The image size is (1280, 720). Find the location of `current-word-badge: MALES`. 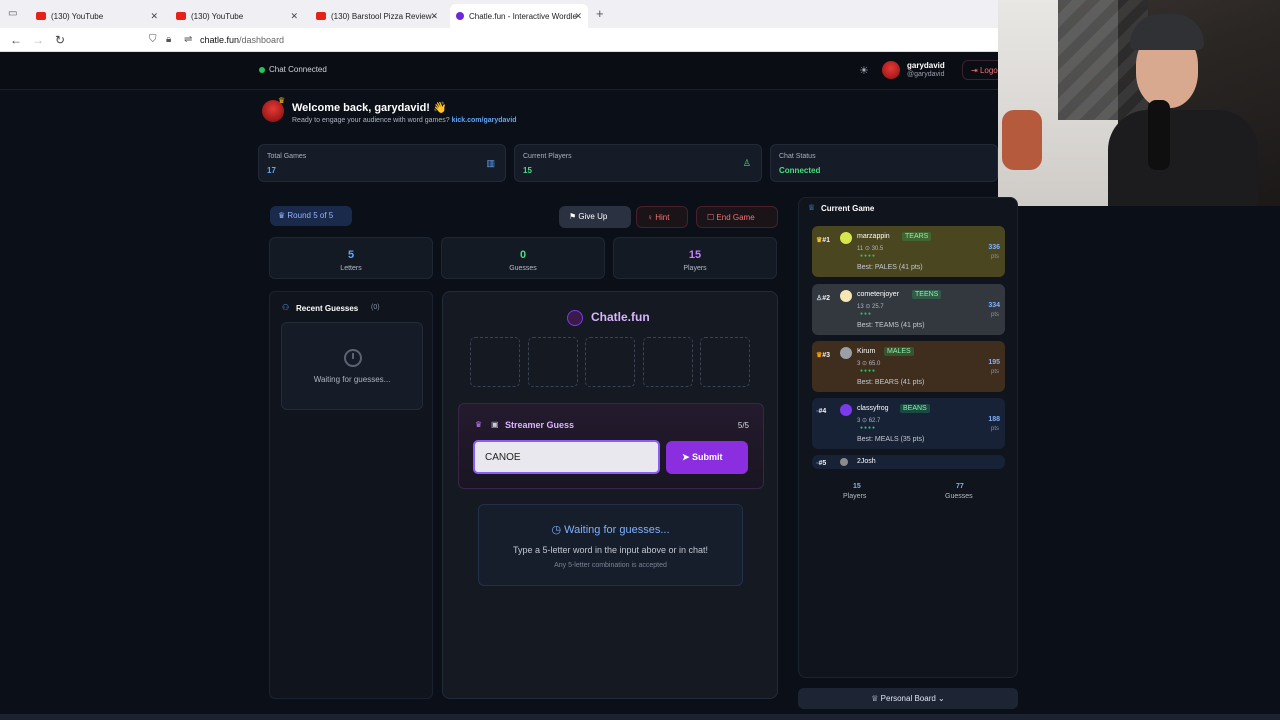

current-word-badge: MALES is located at coordinates (899, 351).